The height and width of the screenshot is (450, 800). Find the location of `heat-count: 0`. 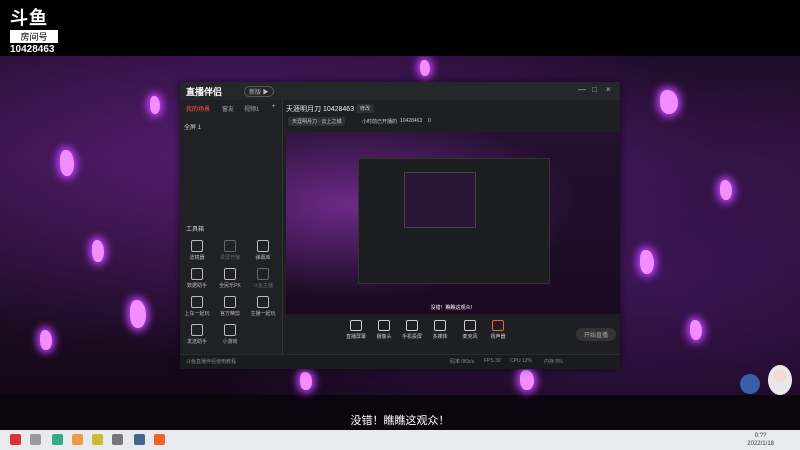

heat-count: 0 is located at coordinates (429, 121).